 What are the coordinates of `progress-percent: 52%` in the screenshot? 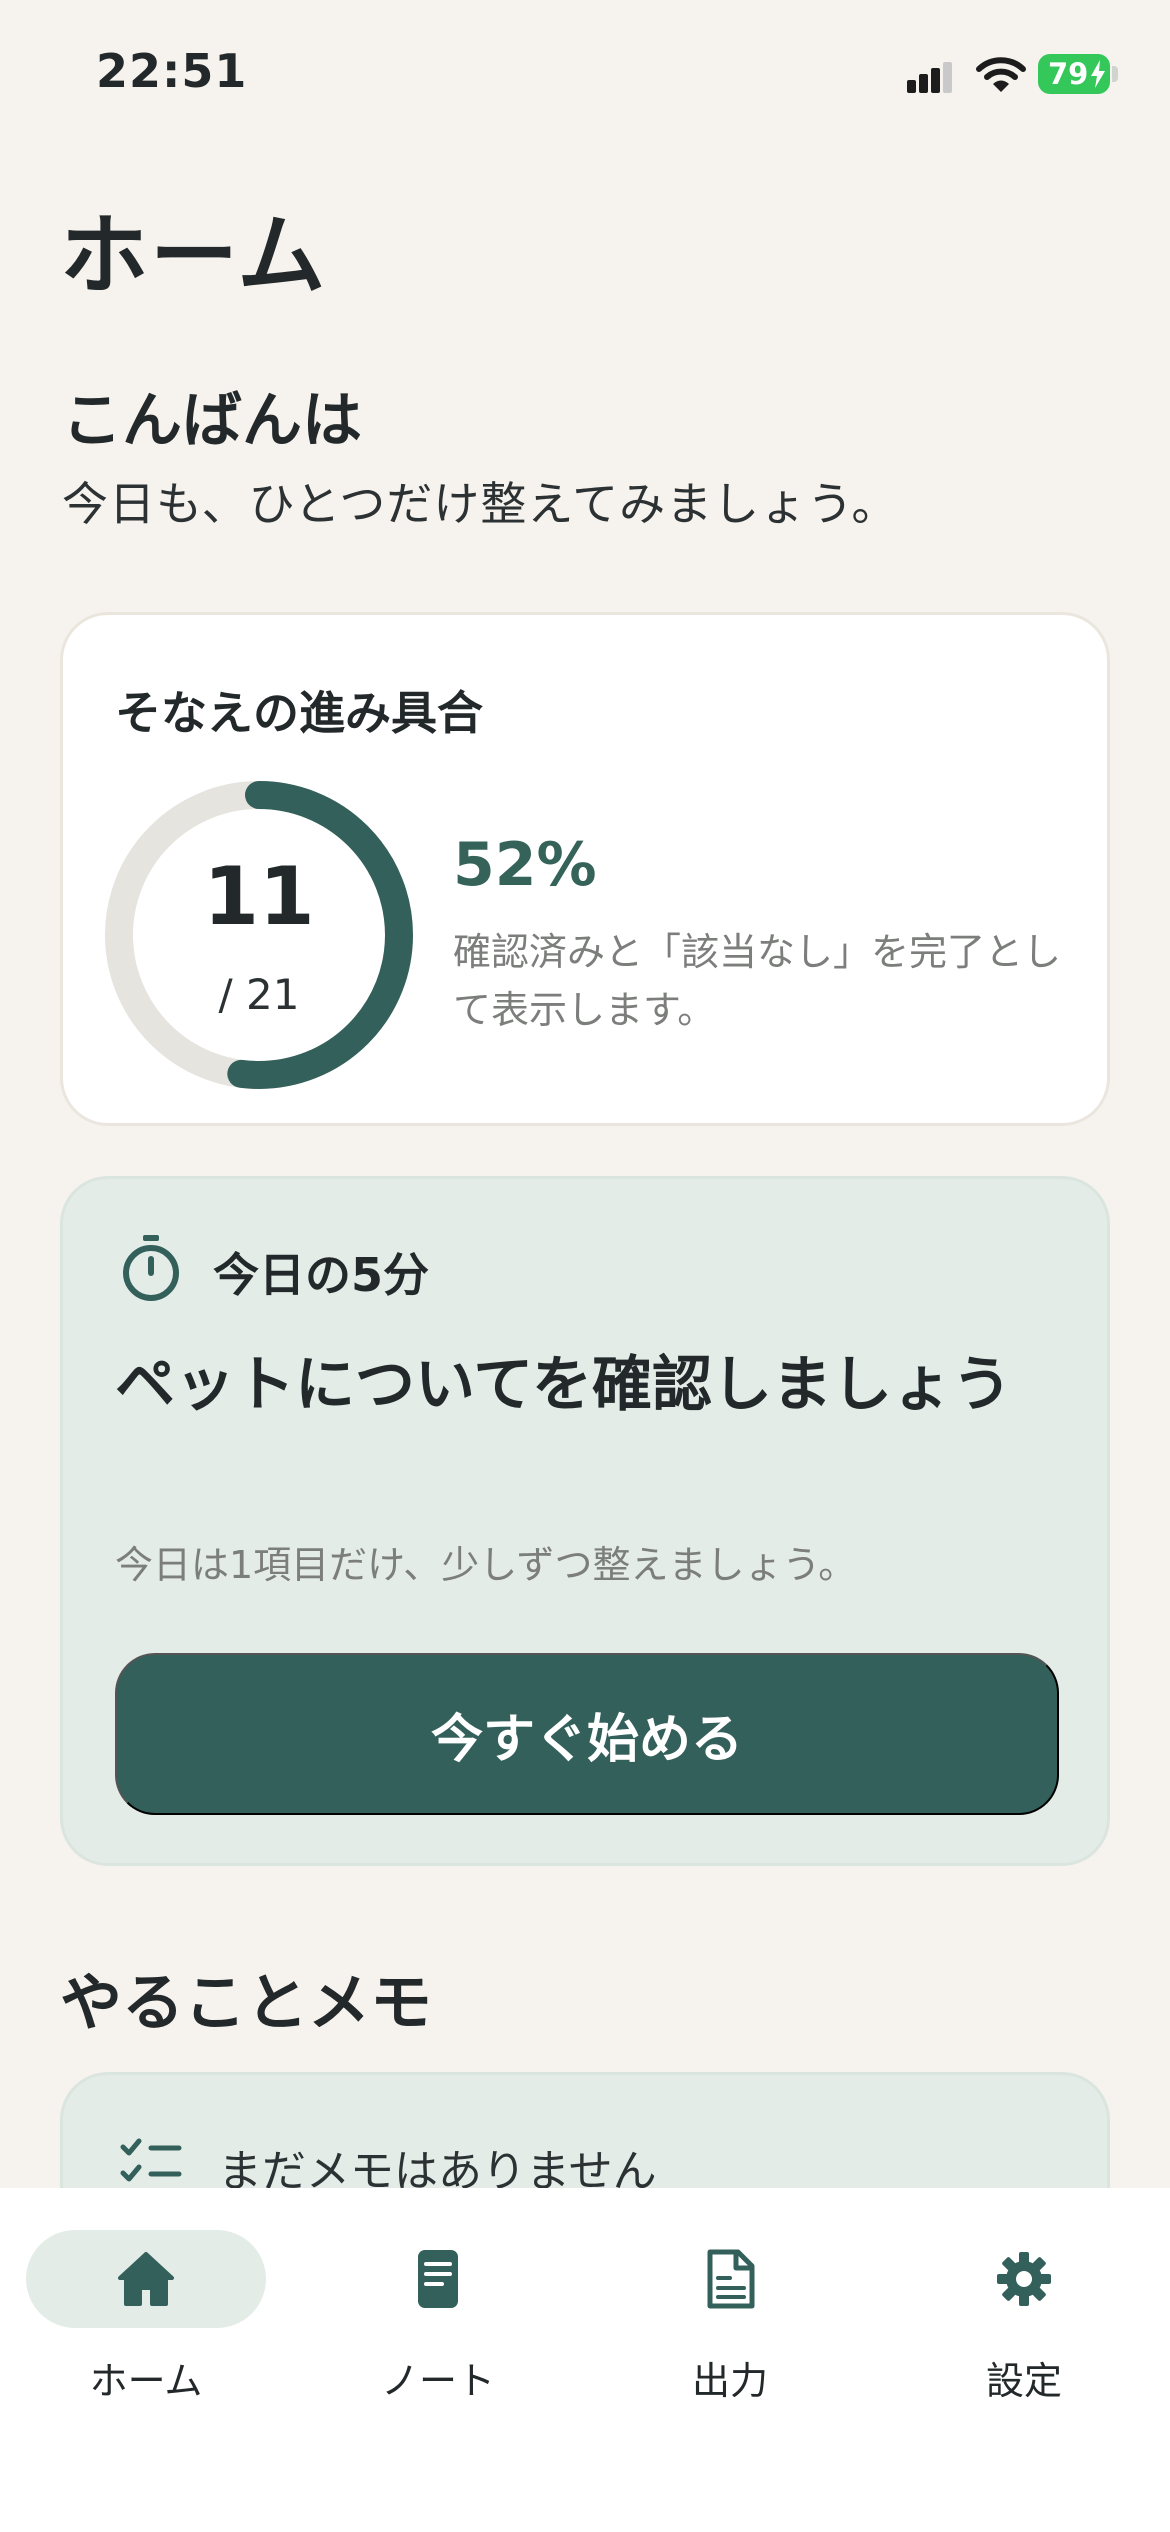 It's located at (525, 865).